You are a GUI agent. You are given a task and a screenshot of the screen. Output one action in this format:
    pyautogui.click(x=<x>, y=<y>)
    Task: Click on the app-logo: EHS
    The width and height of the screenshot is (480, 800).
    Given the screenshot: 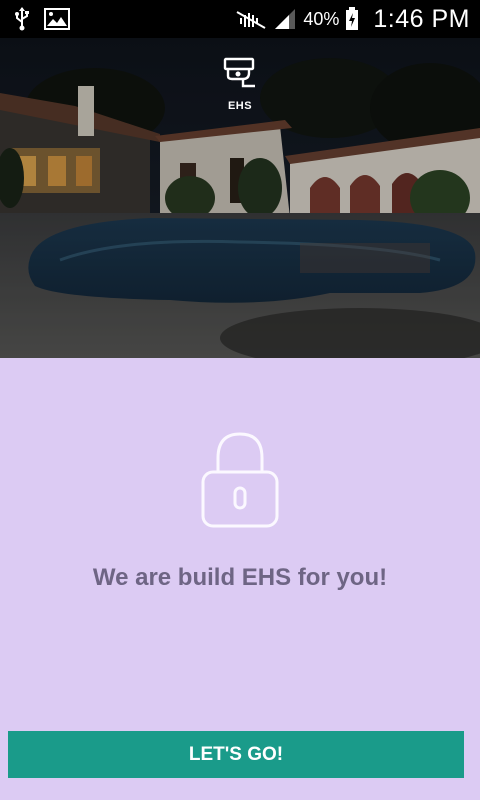 What is the action you would take?
    pyautogui.click(x=240, y=84)
    